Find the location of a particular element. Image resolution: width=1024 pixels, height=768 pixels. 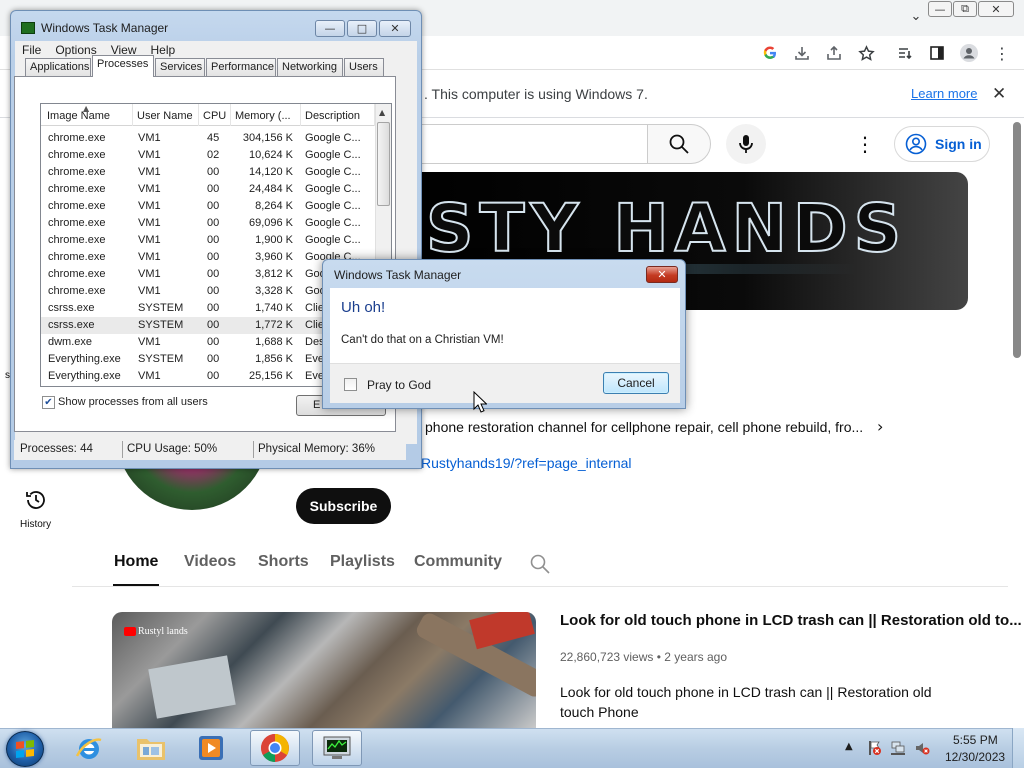

tab-processes: Processes is located at coordinates (123, 66).